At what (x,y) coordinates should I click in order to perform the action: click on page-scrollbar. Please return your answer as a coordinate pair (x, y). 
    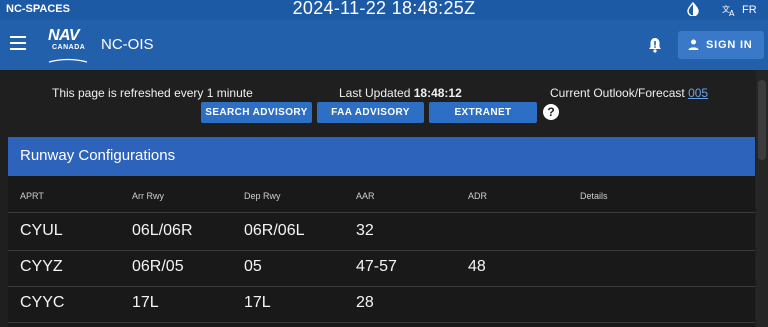
    Looking at the image, I should click on (762, 198).